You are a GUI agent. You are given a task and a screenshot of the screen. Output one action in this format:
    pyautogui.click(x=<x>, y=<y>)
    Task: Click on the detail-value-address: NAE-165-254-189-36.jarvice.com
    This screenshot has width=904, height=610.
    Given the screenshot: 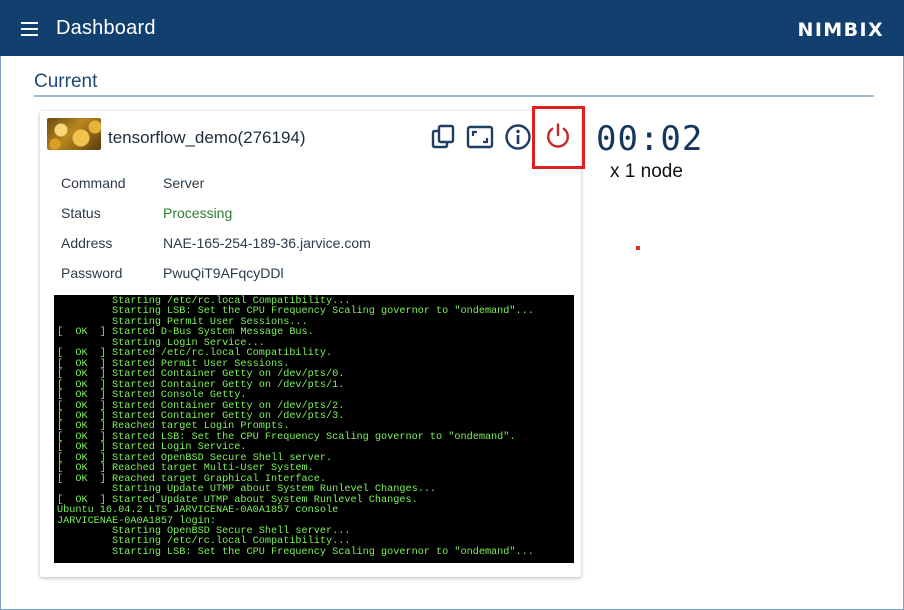 What is the action you would take?
    pyautogui.click(x=267, y=243)
    